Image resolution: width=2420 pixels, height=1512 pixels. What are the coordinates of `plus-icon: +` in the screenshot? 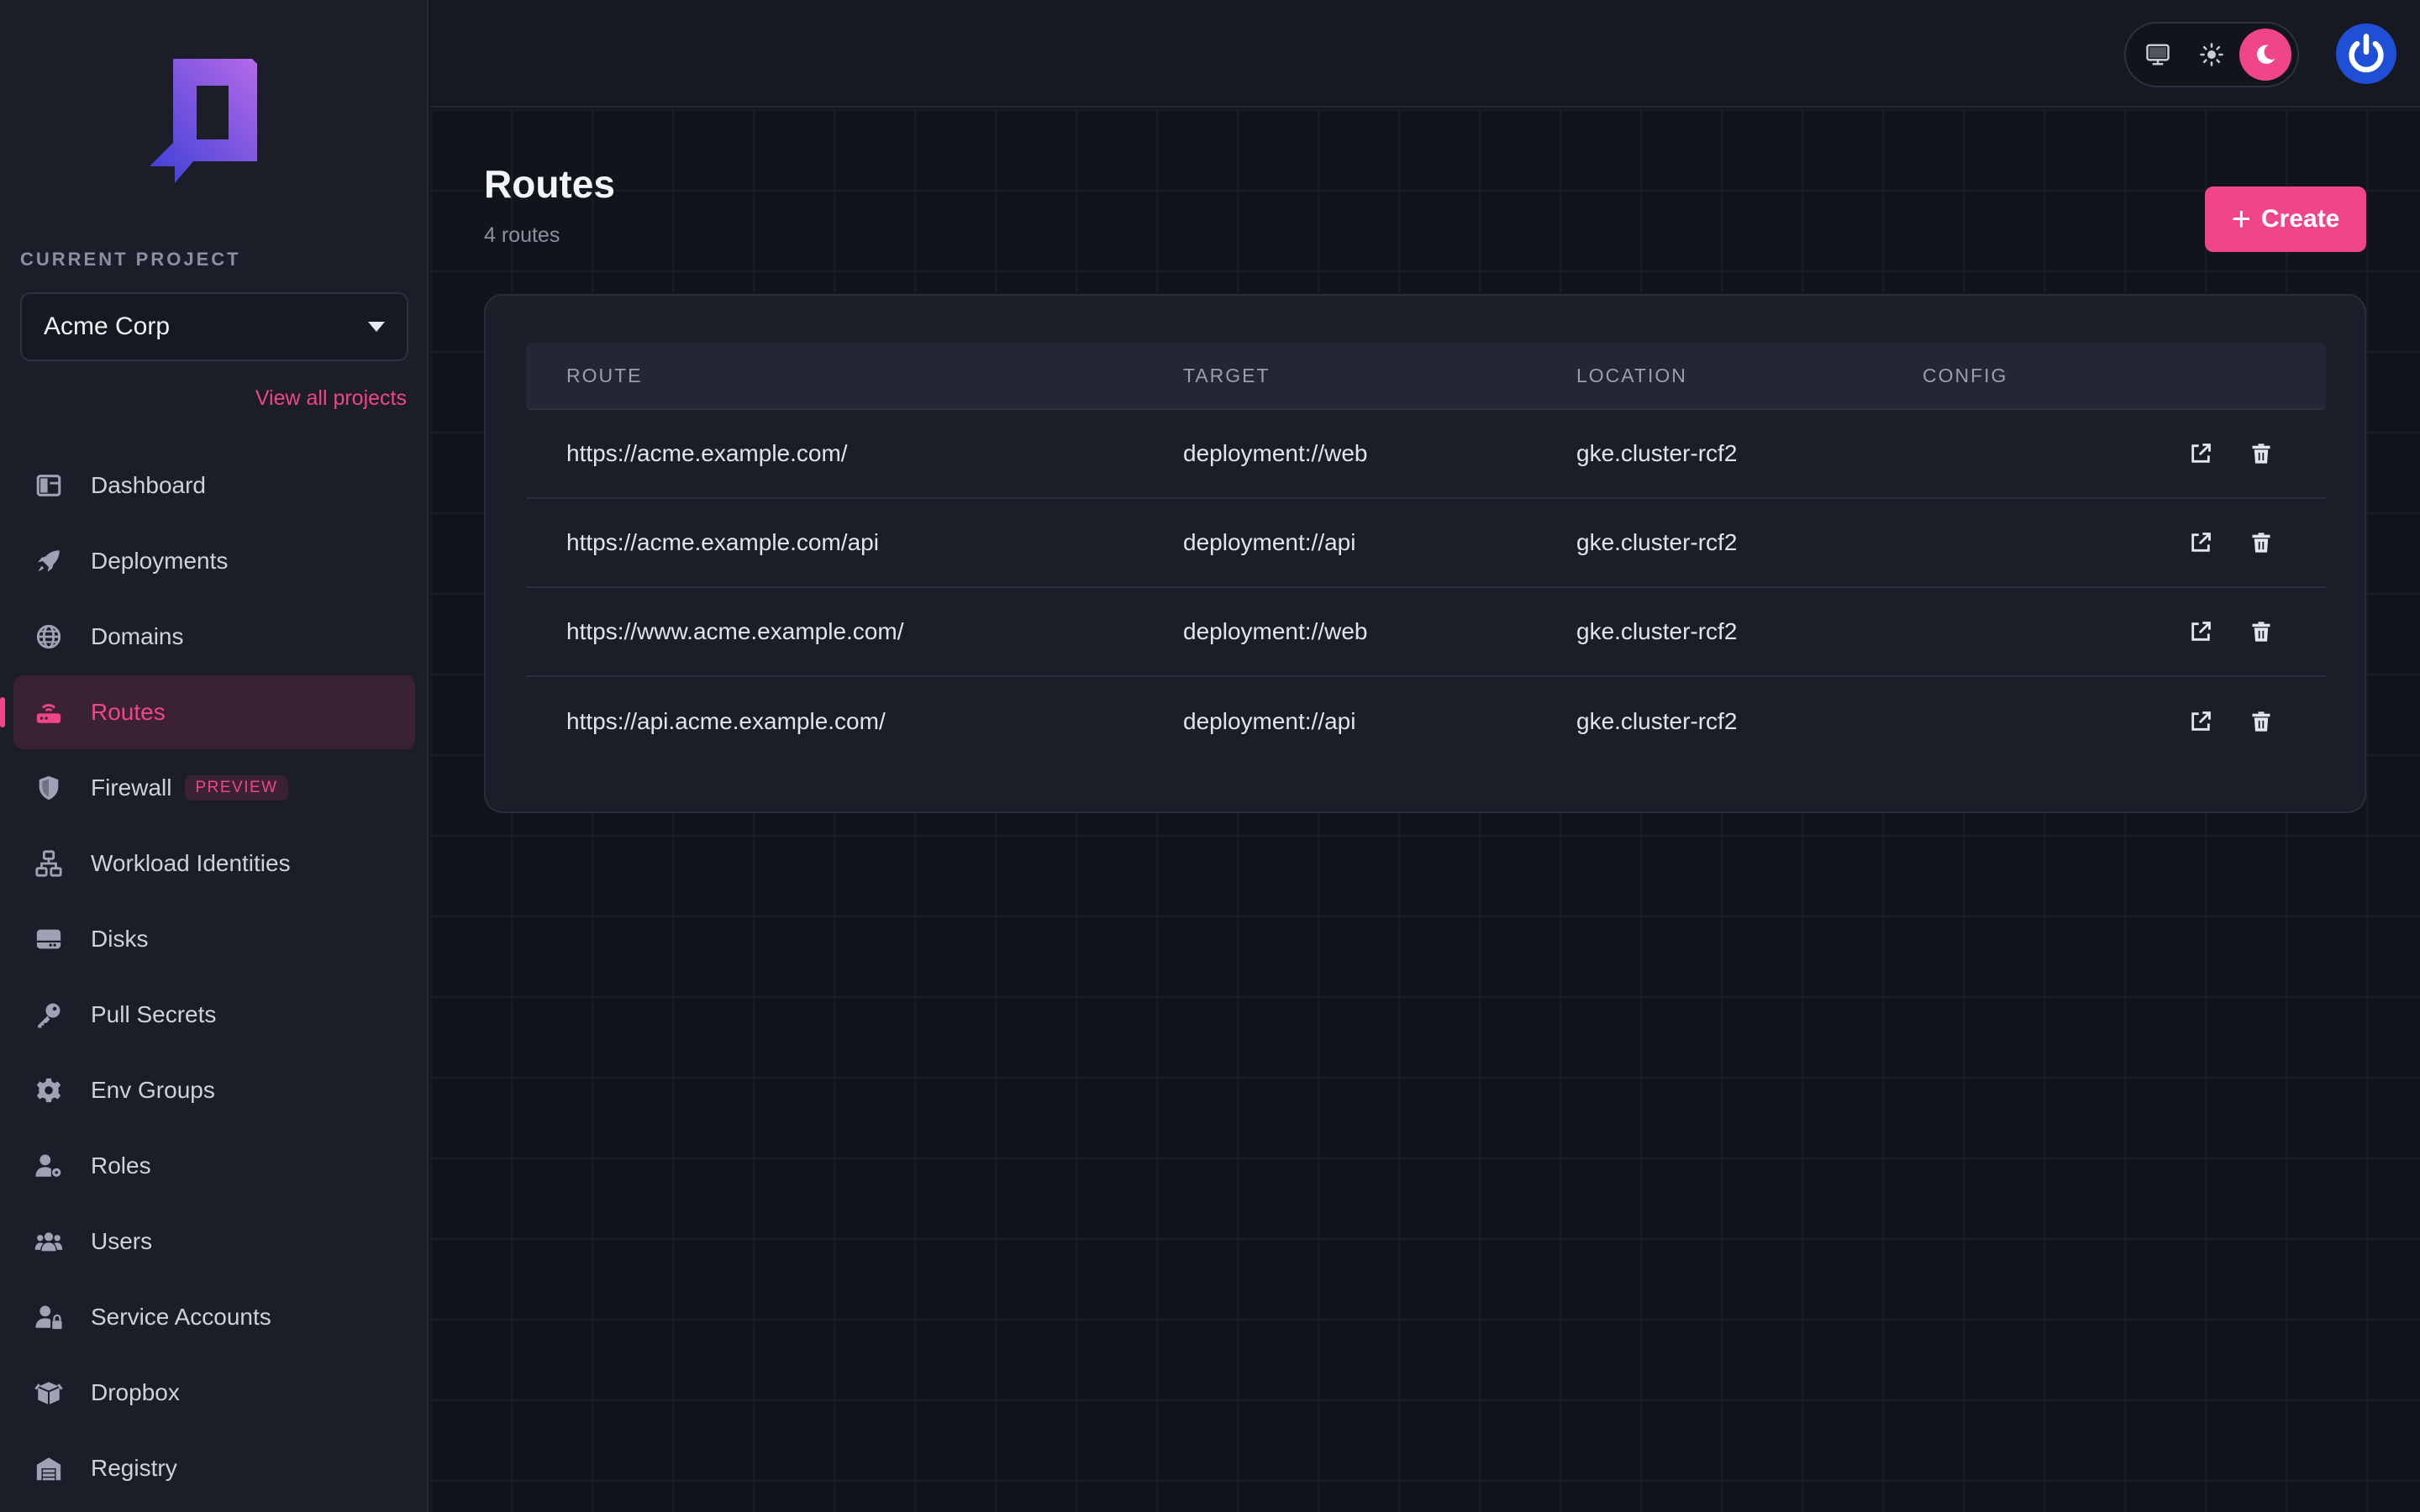 It's located at (2241, 219).